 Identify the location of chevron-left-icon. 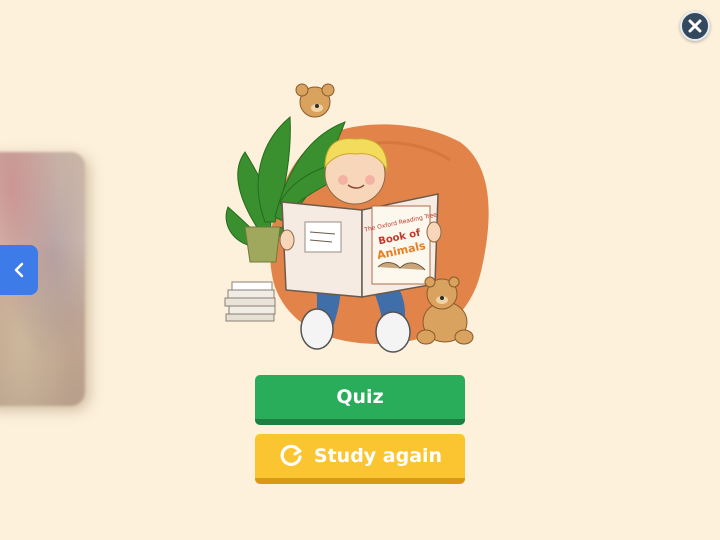
(19, 270).